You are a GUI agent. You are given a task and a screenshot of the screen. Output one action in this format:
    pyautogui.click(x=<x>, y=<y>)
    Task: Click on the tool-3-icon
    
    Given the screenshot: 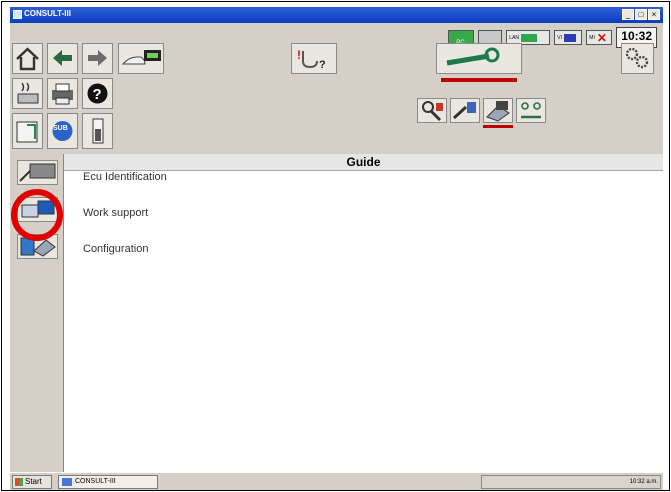 What is the action you would take?
    pyautogui.click(x=498, y=111)
    